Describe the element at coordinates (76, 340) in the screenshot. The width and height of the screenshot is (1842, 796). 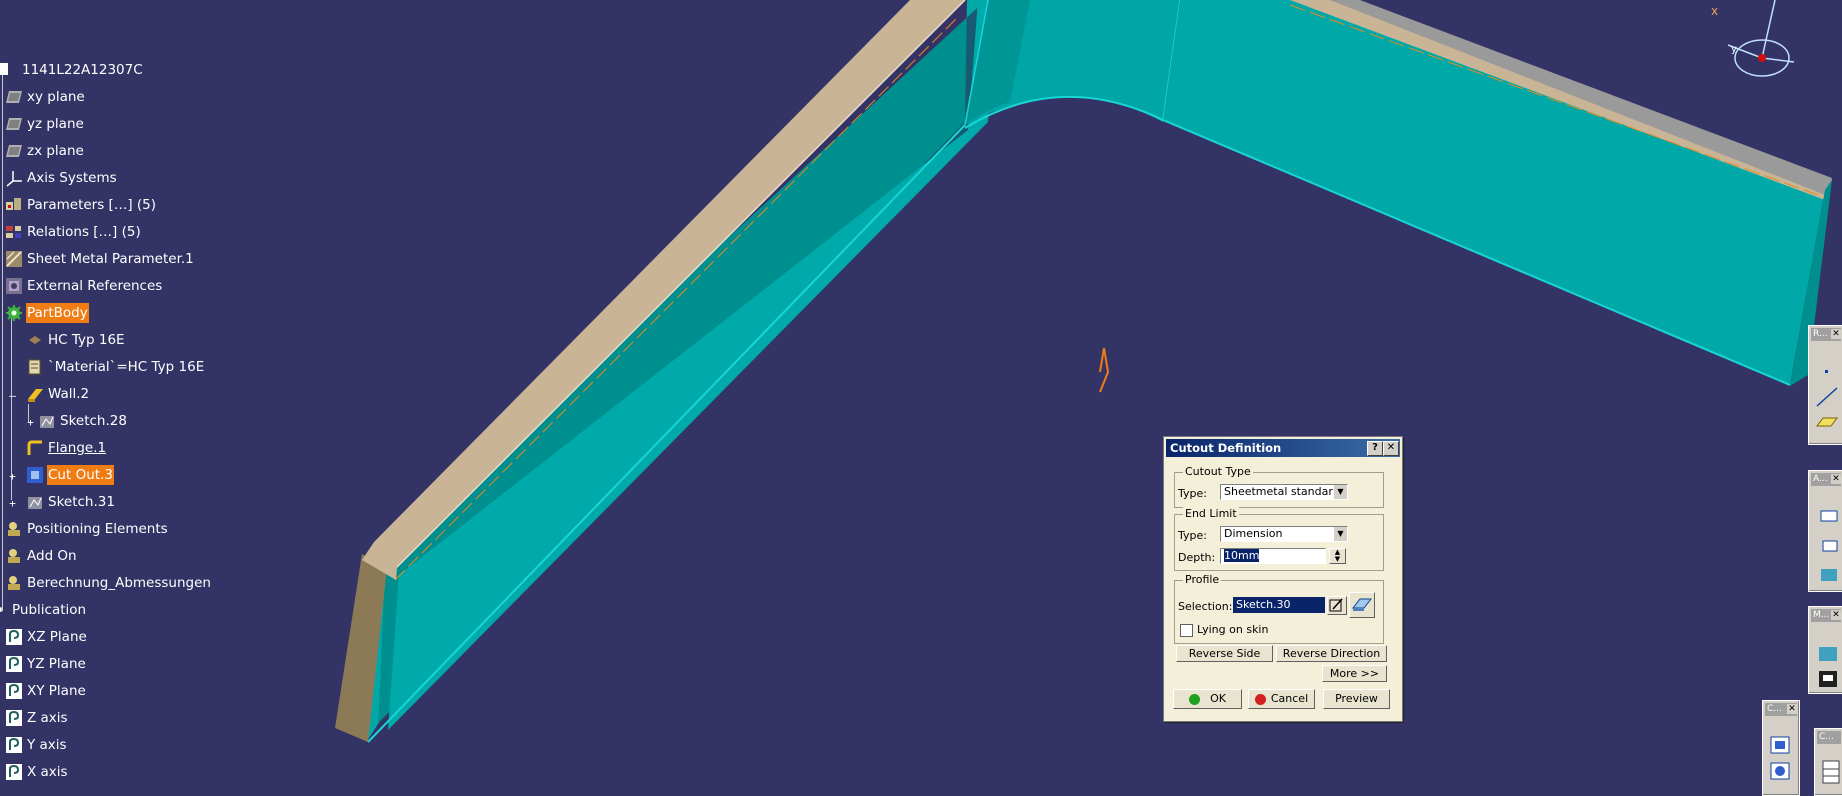
I see `tree-item-material: HC Typ 16E` at that location.